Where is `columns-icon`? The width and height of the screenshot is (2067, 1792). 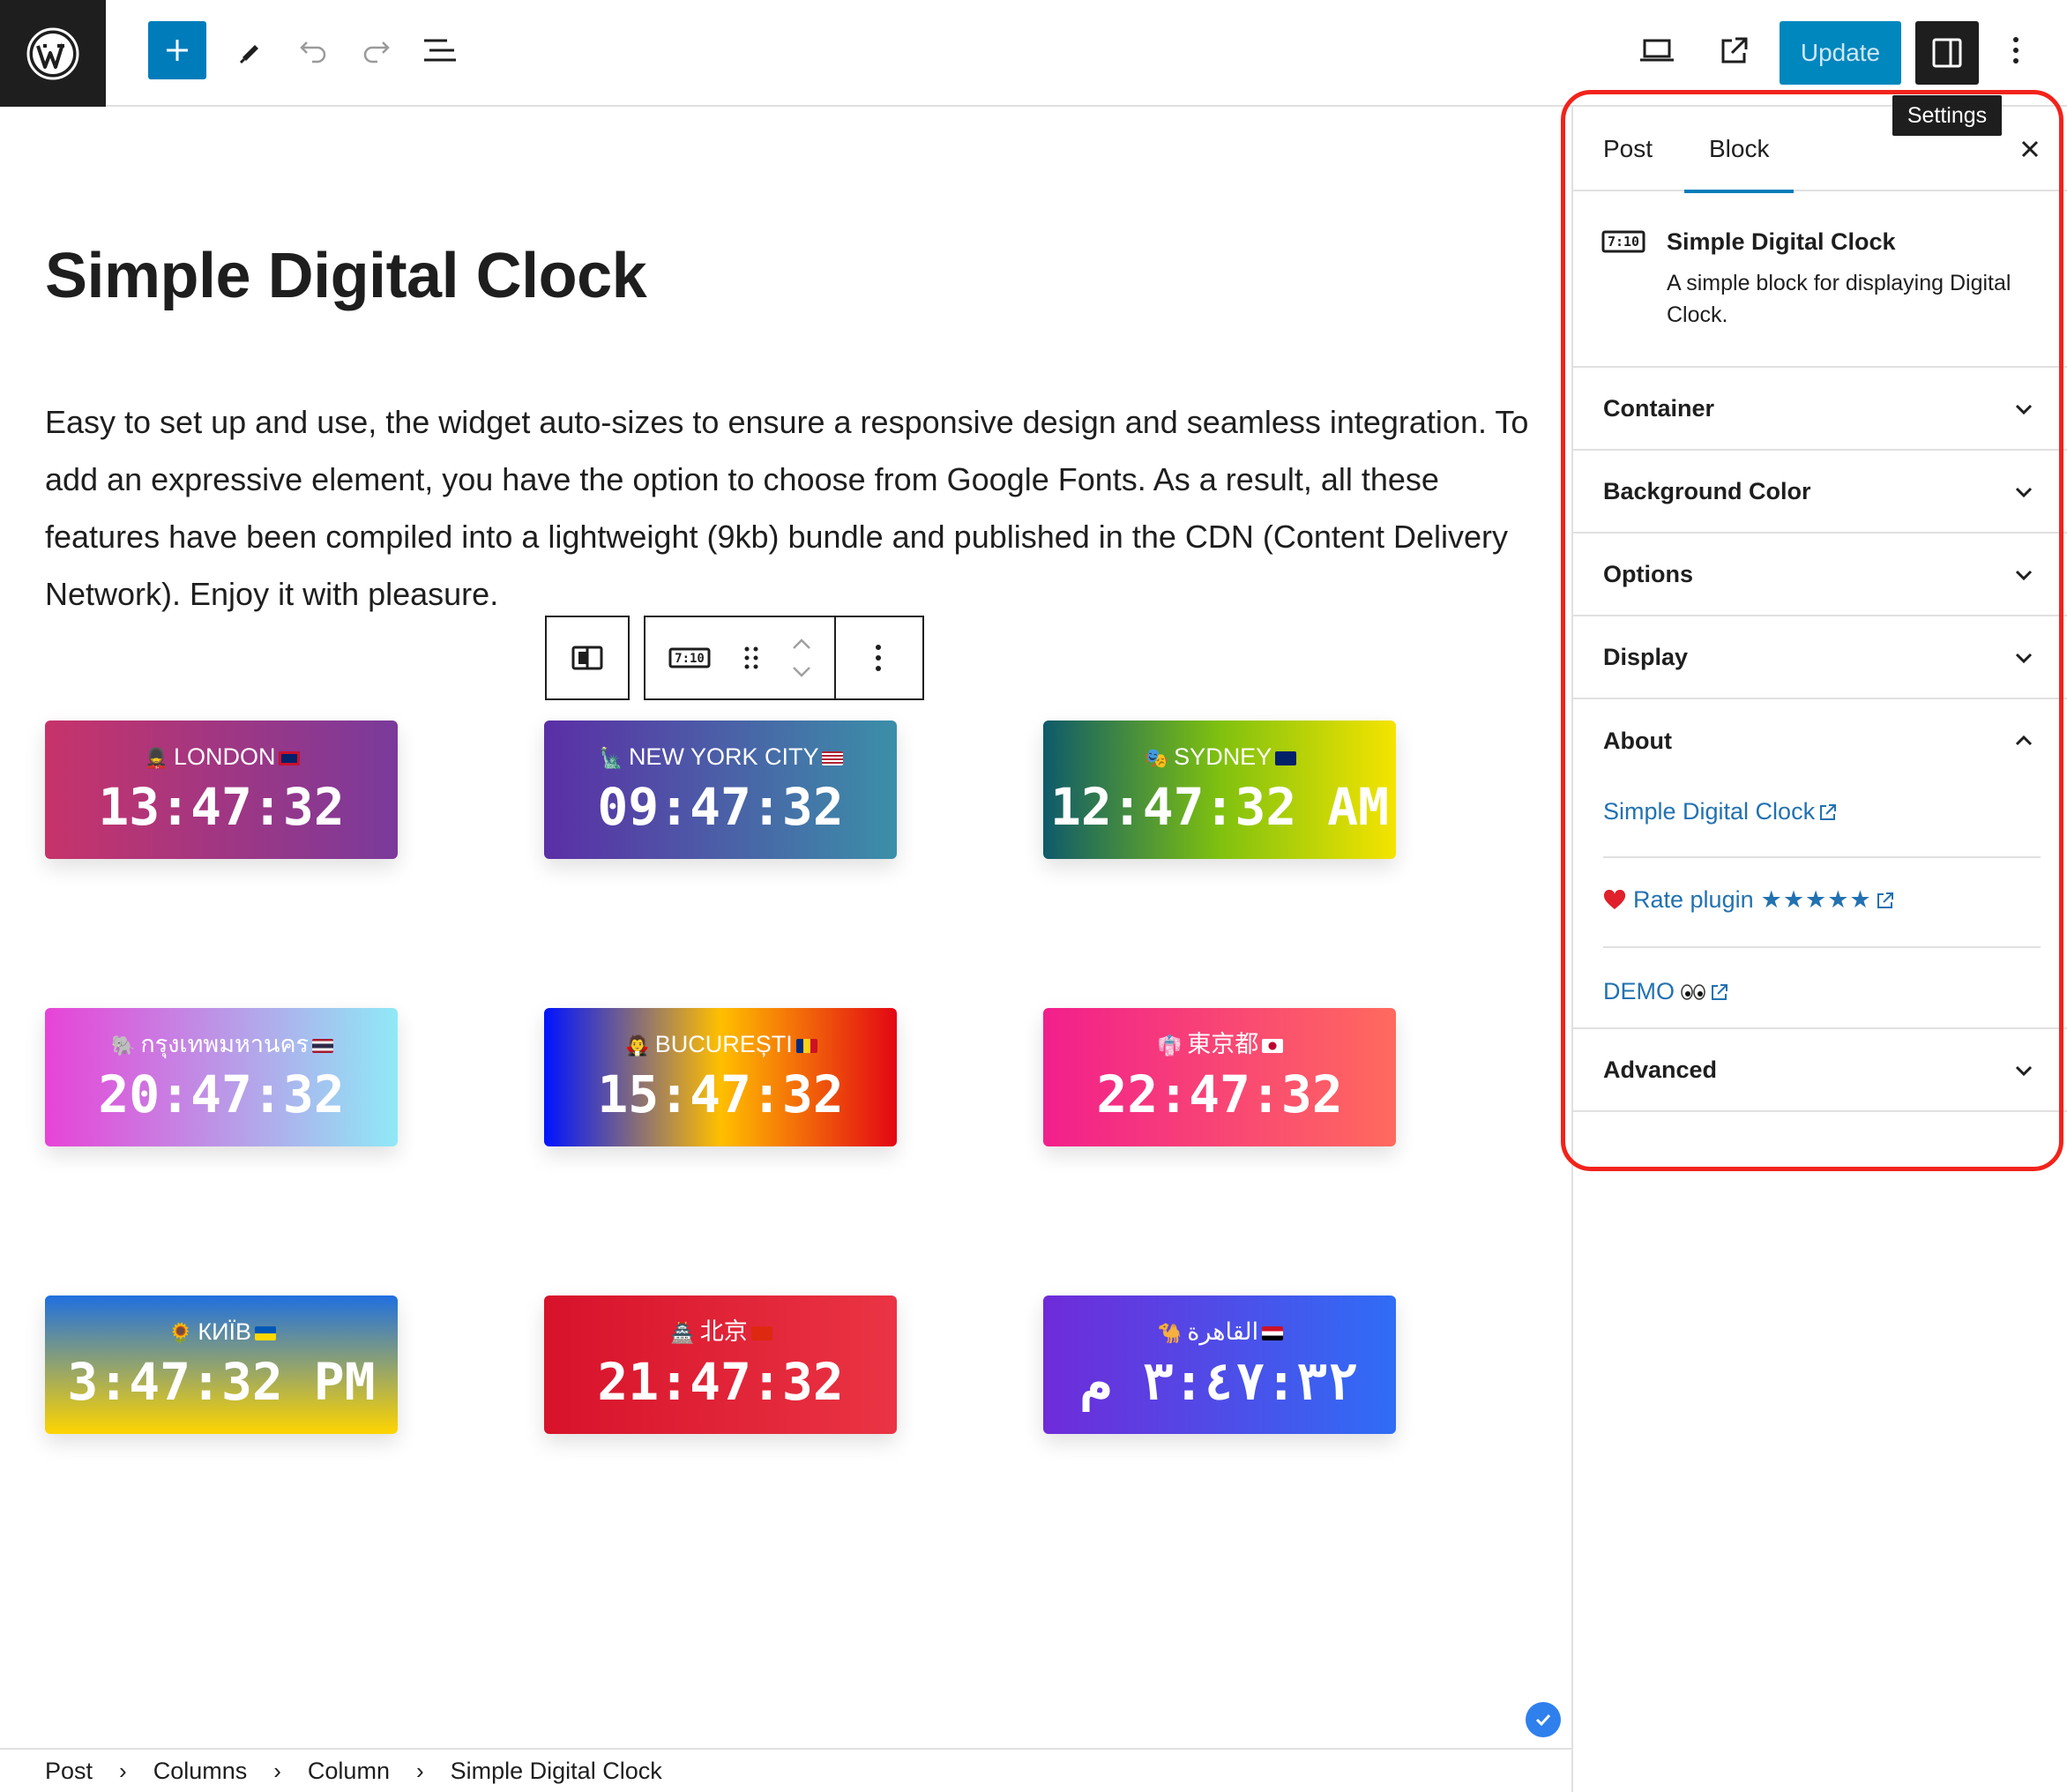
columns-icon is located at coordinates (587, 658).